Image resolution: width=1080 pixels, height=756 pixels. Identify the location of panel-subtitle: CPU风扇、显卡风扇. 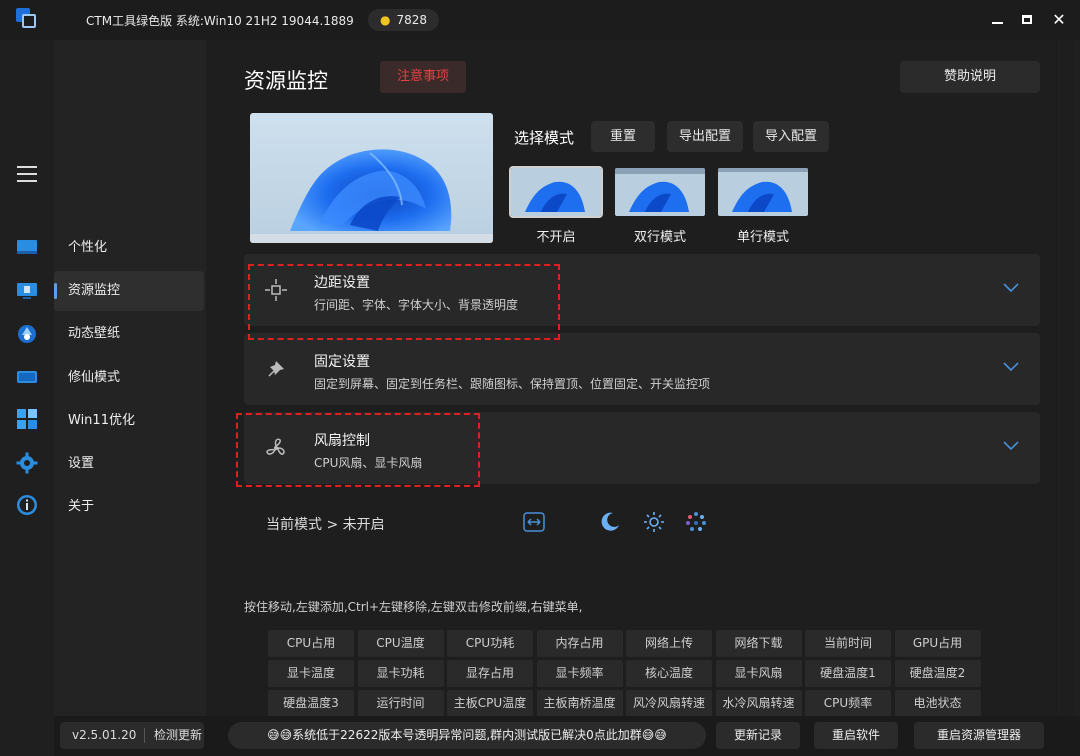
(368, 463).